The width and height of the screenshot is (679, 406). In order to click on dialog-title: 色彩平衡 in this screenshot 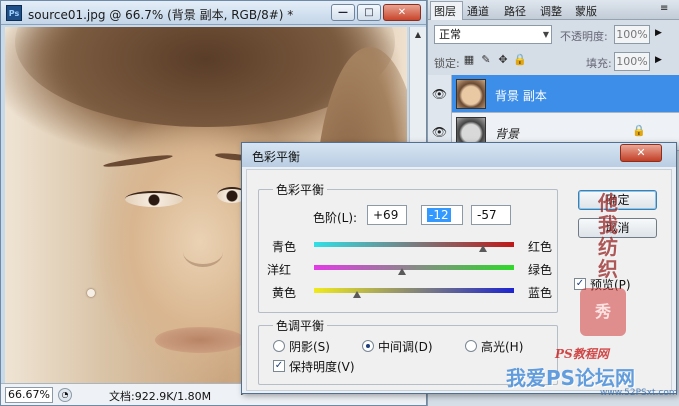, I will do `click(276, 157)`.